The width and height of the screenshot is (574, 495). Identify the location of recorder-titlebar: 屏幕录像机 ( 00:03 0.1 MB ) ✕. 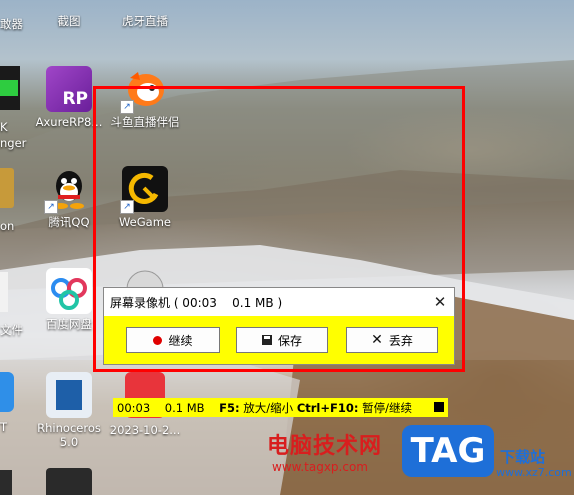
(279, 302).